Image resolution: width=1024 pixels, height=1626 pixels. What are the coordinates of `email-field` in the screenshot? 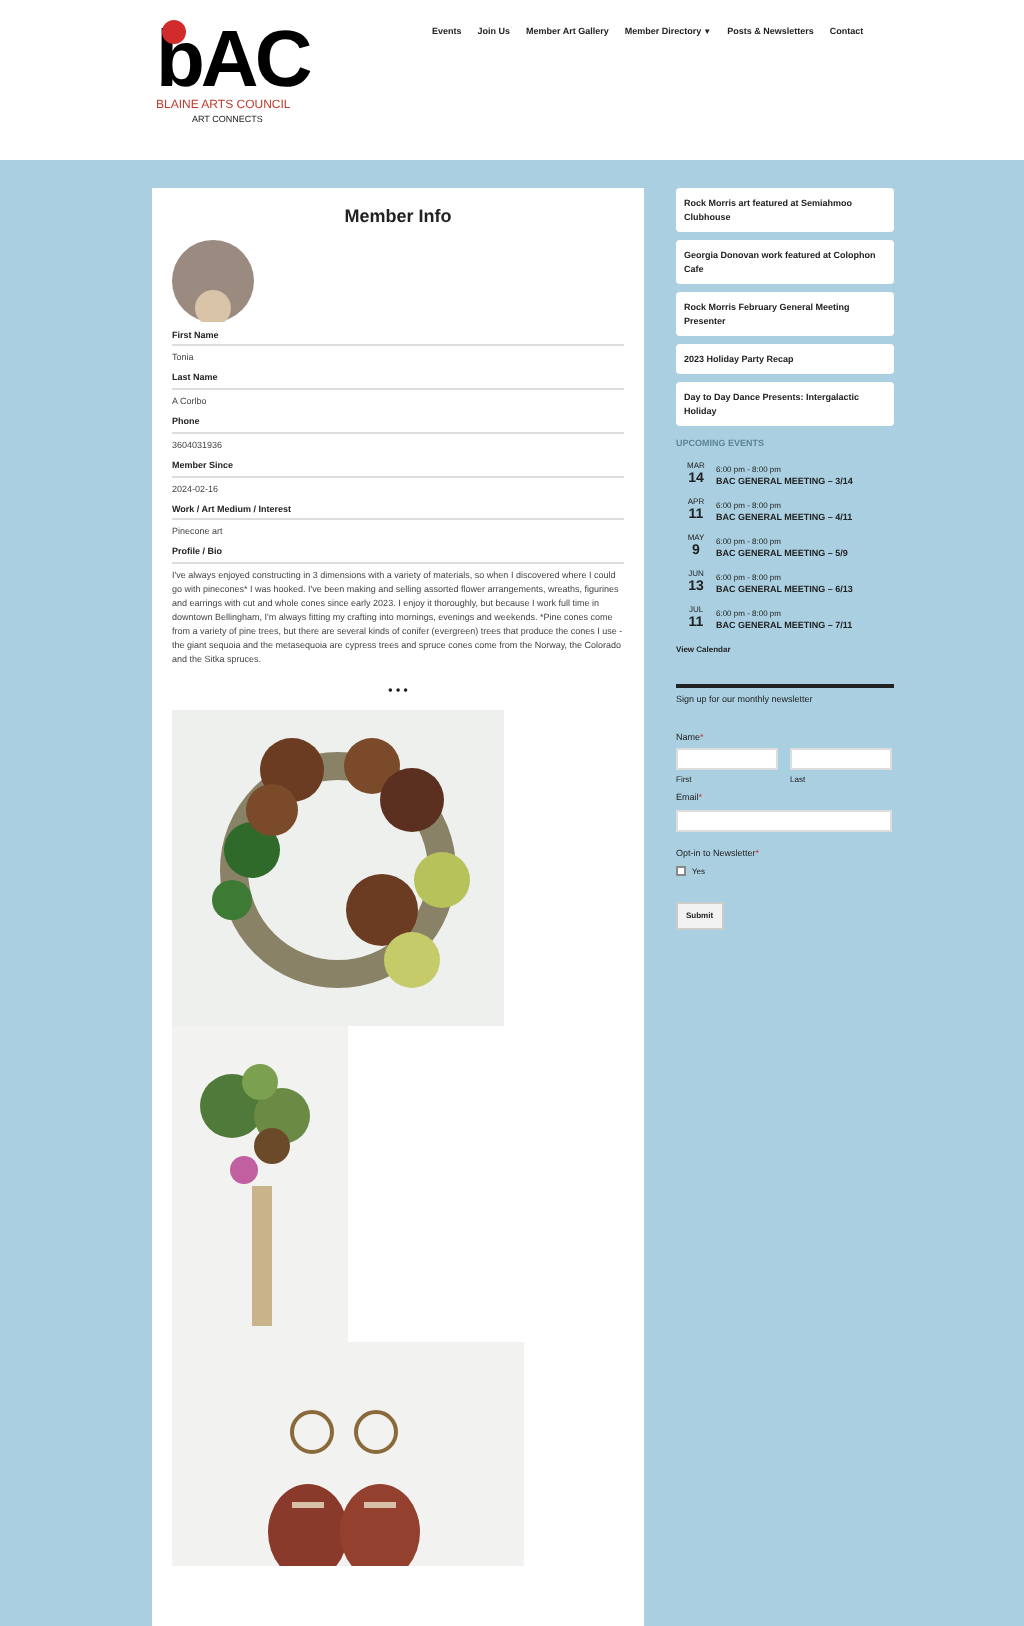 It's located at (784, 821).